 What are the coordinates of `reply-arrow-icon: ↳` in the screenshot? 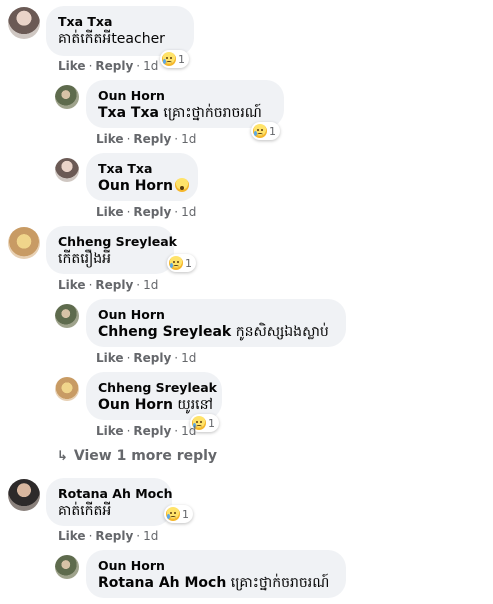 It's located at (62, 456).